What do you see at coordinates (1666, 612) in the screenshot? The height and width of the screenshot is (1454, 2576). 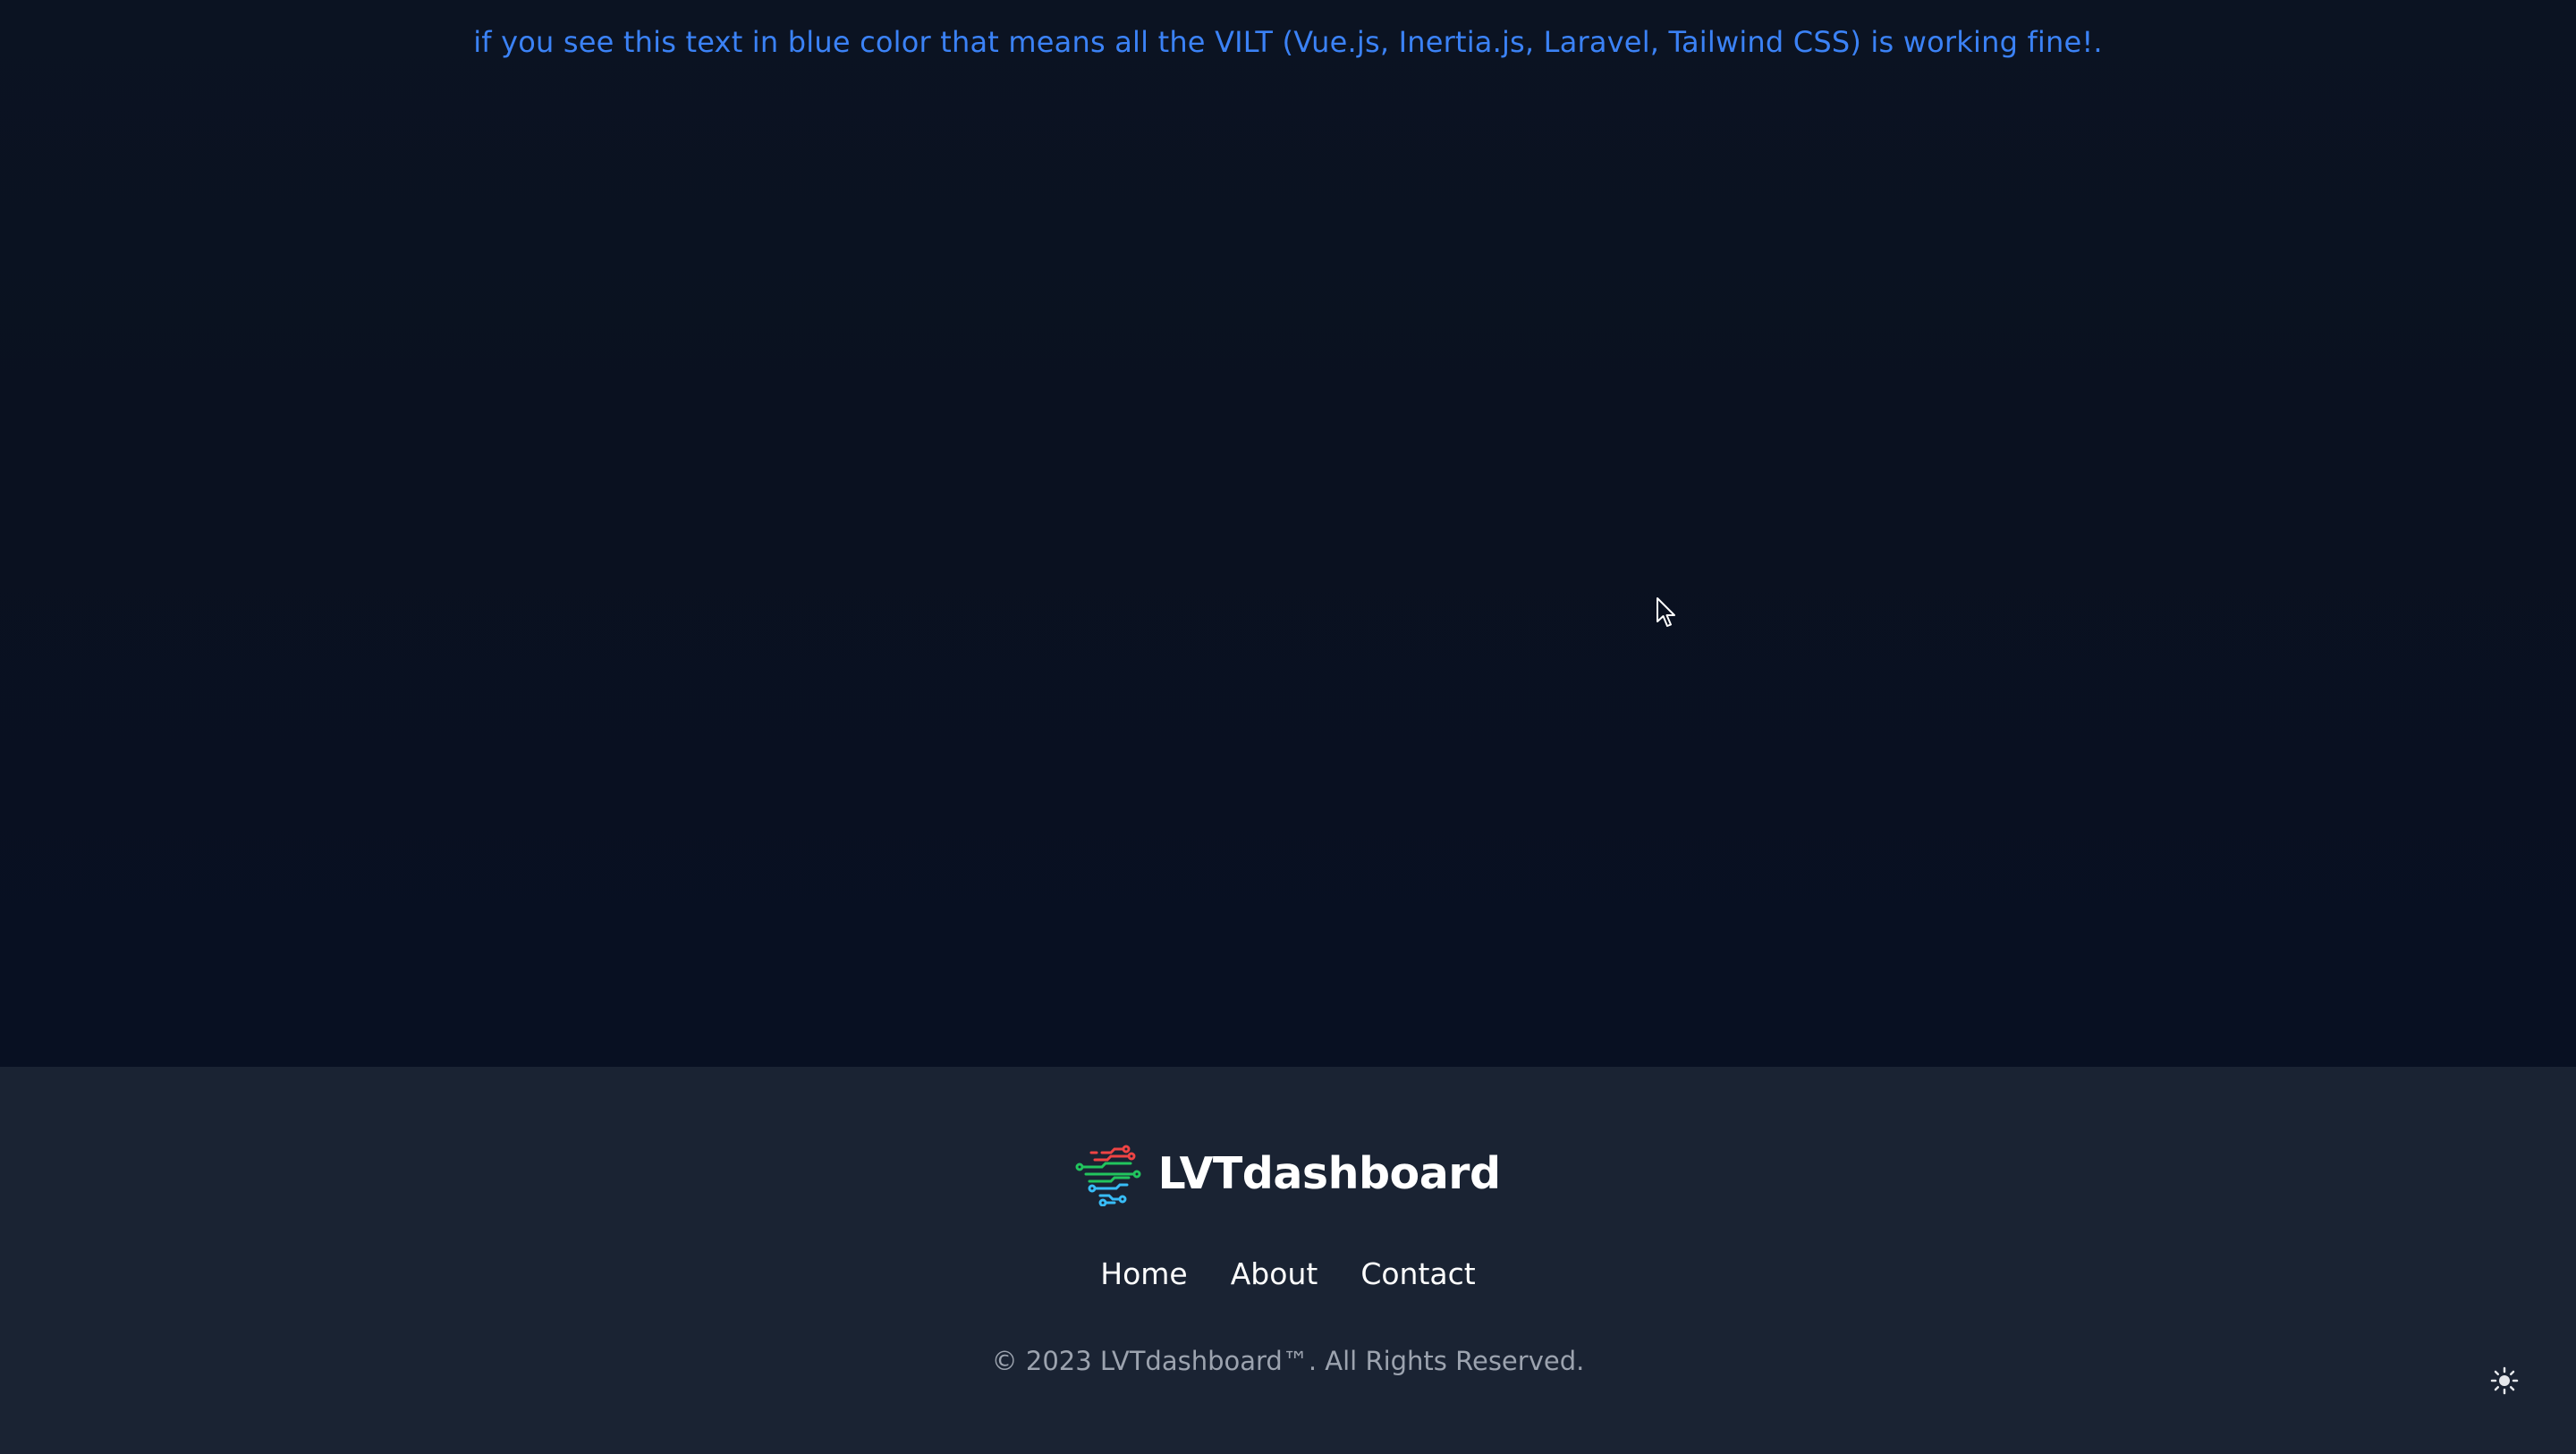 I see `mouse-cursor-icon` at bounding box center [1666, 612].